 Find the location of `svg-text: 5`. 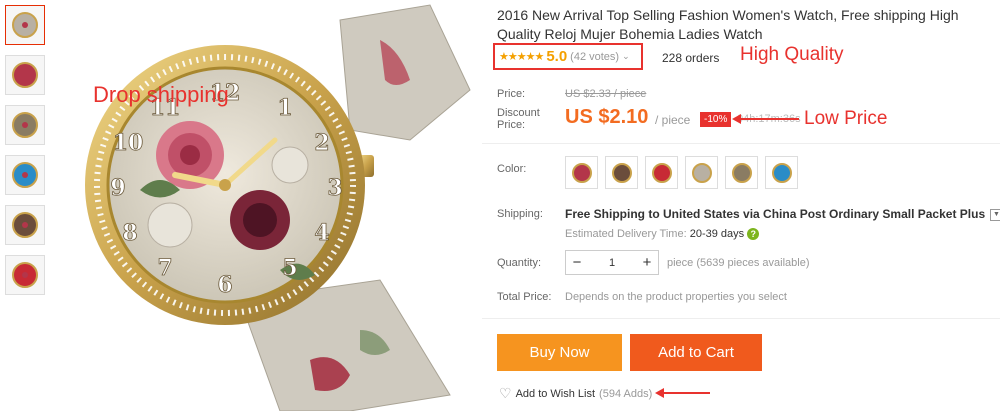

svg-text: 5 is located at coordinates (289, 268).